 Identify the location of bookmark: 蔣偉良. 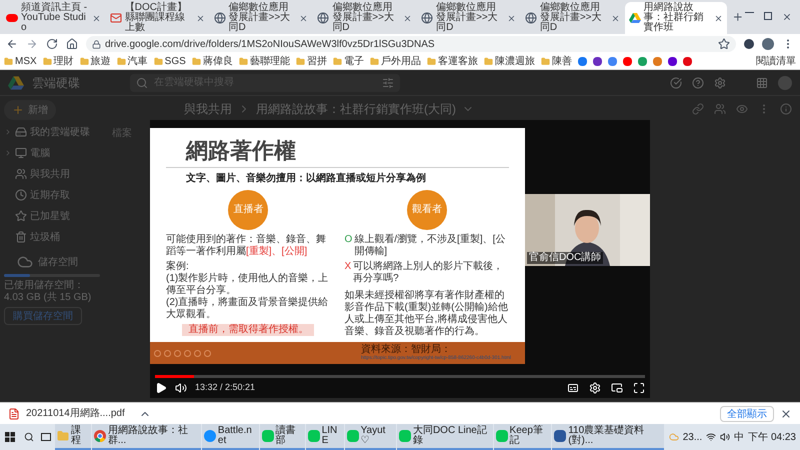
(212, 61).